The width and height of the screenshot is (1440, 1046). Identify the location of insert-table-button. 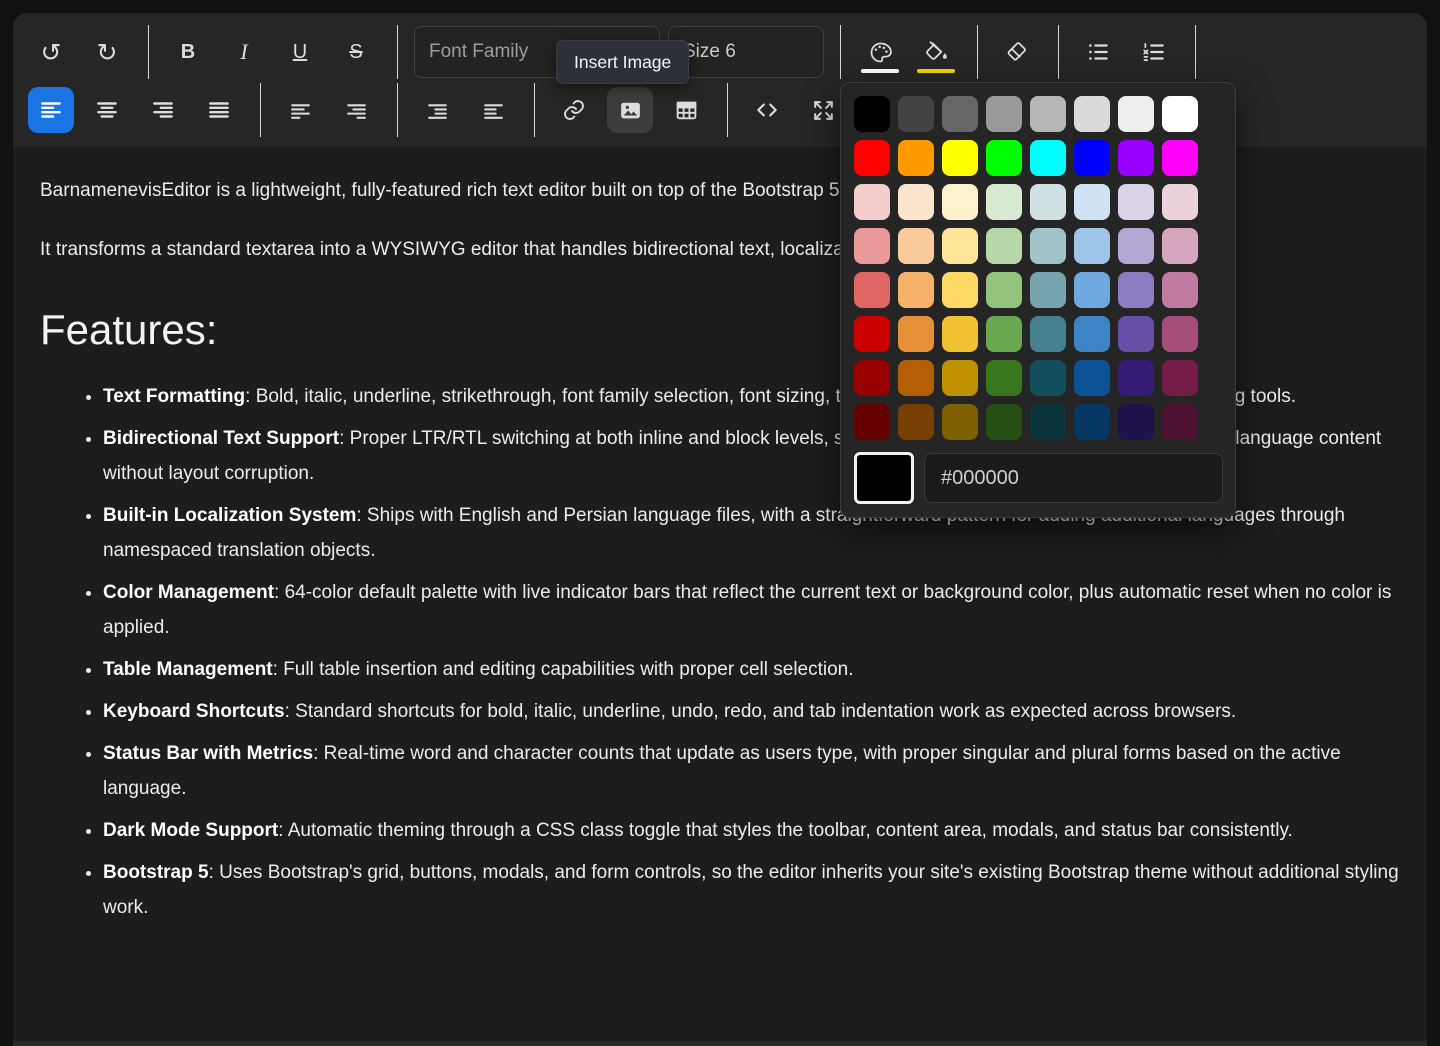
(686, 110).